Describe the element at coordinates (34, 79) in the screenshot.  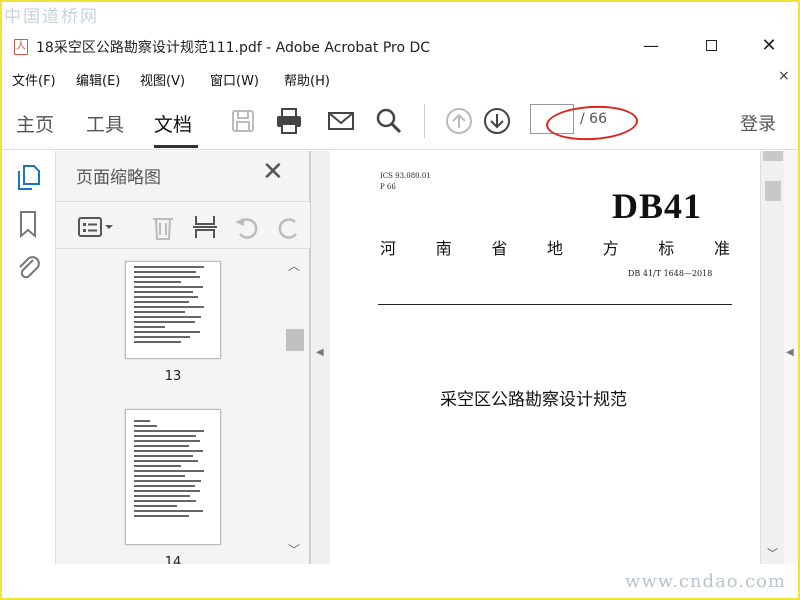
I see `menu-file: 文件(F)` at that location.